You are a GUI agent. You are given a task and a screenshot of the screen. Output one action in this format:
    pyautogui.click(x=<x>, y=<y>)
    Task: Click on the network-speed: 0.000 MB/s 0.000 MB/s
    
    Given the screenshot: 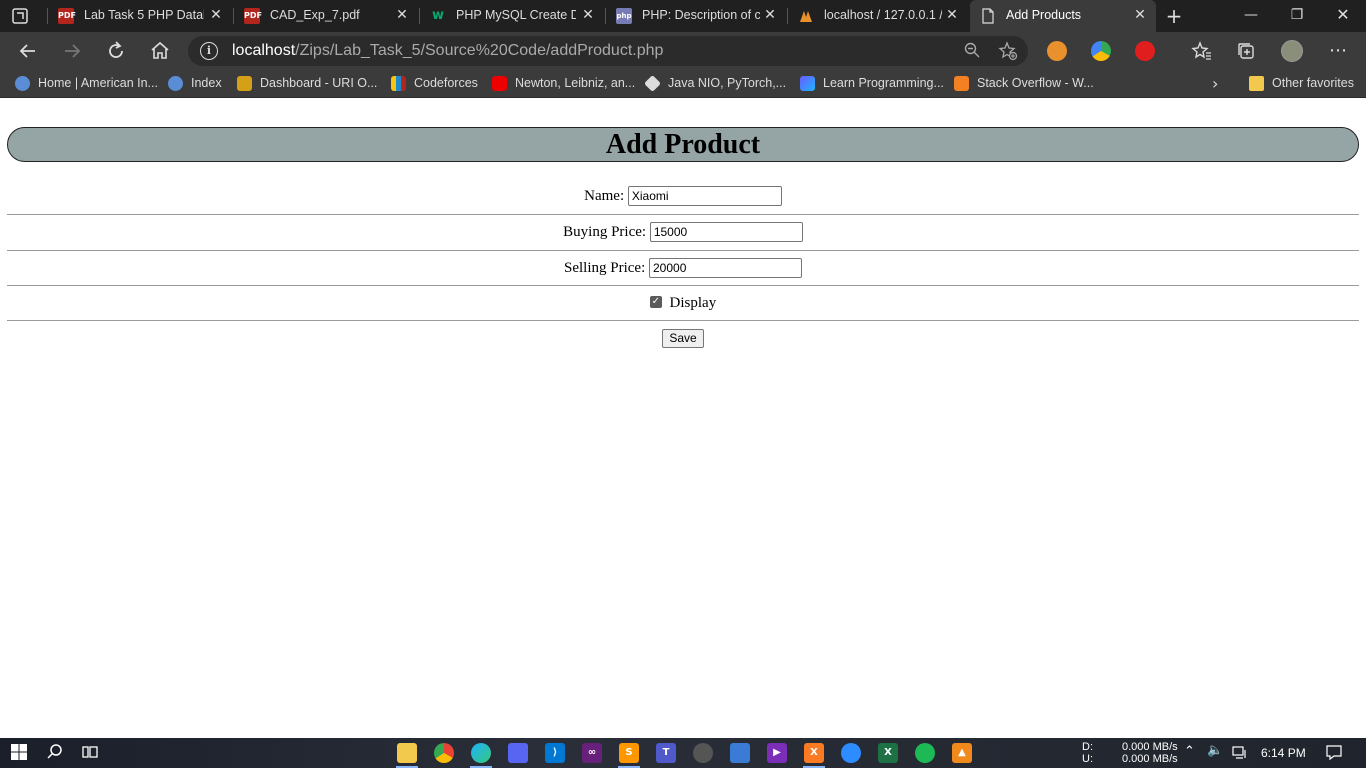 What is the action you would take?
    pyautogui.click(x=1150, y=753)
    